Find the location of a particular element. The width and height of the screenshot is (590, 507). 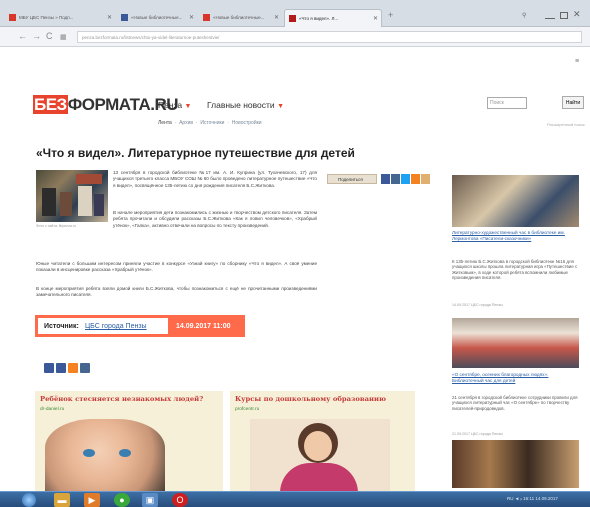

subnav-new: Новостройки is located at coordinates (247, 123).